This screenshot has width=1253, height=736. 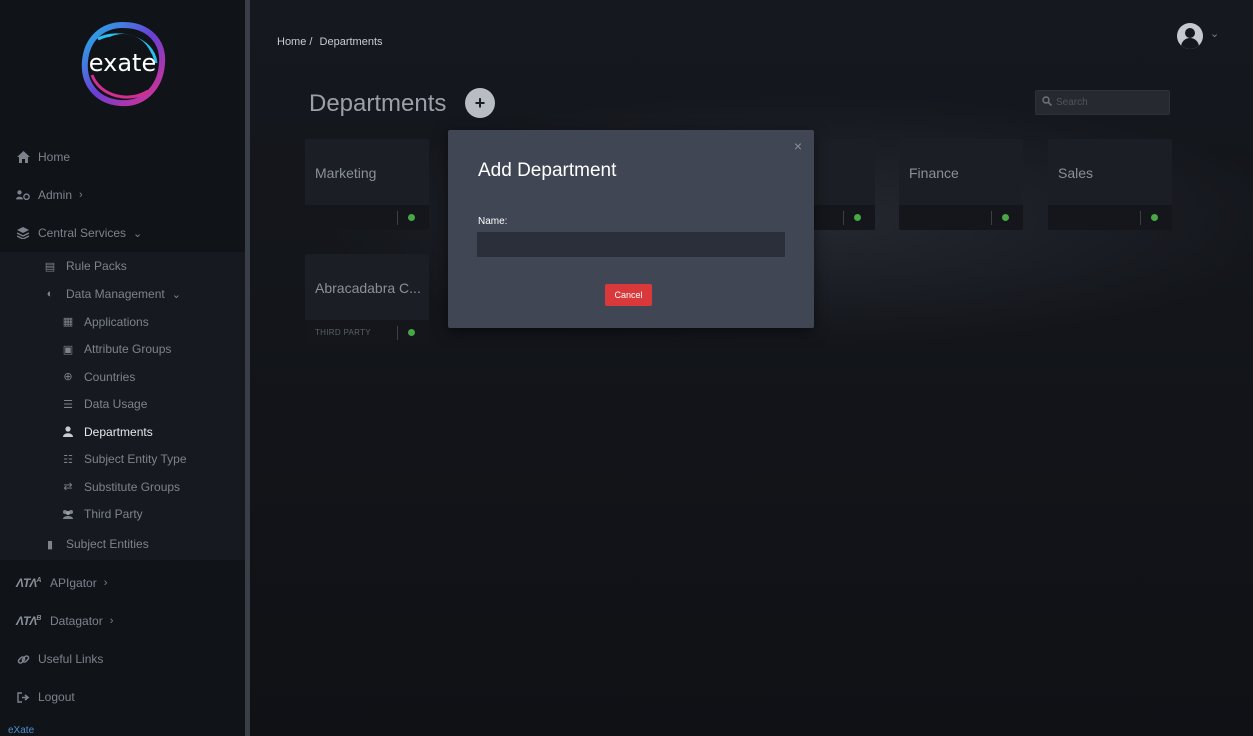 I want to click on sidebar-item-label: Rule Packs, so click(x=96, y=266).